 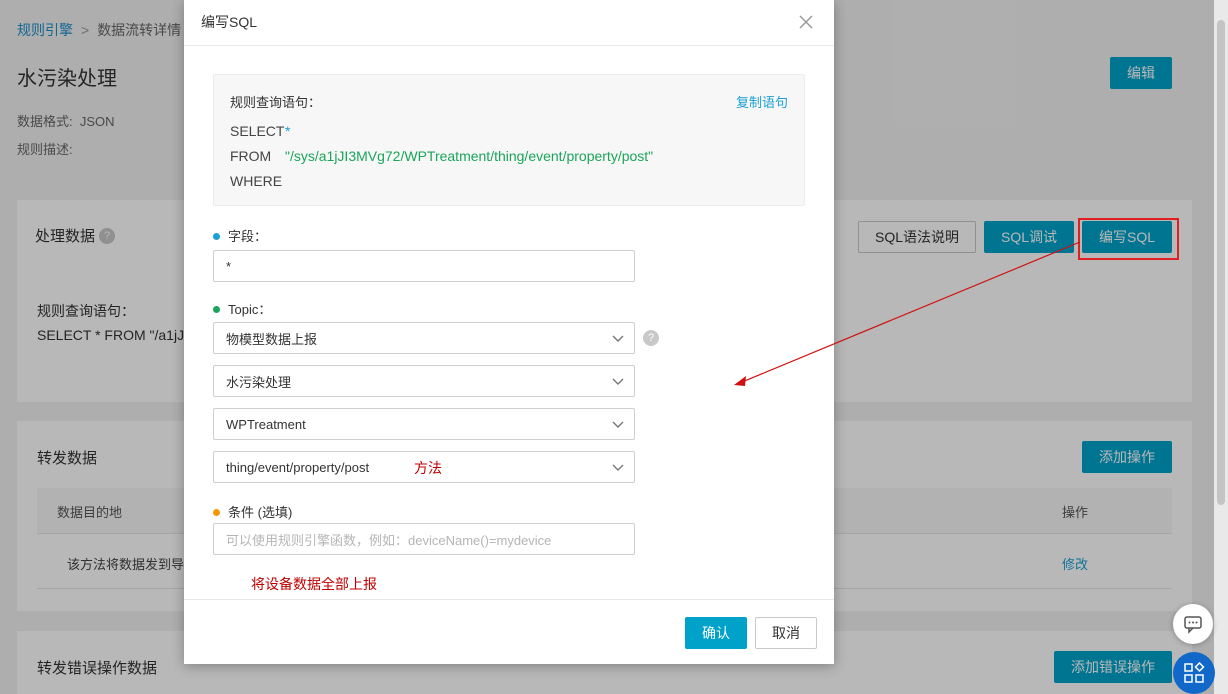 What do you see at coordinates (266, 424) in the screenshot?
I see `select-value: WPTreatment` at bounding box center [266, 424].